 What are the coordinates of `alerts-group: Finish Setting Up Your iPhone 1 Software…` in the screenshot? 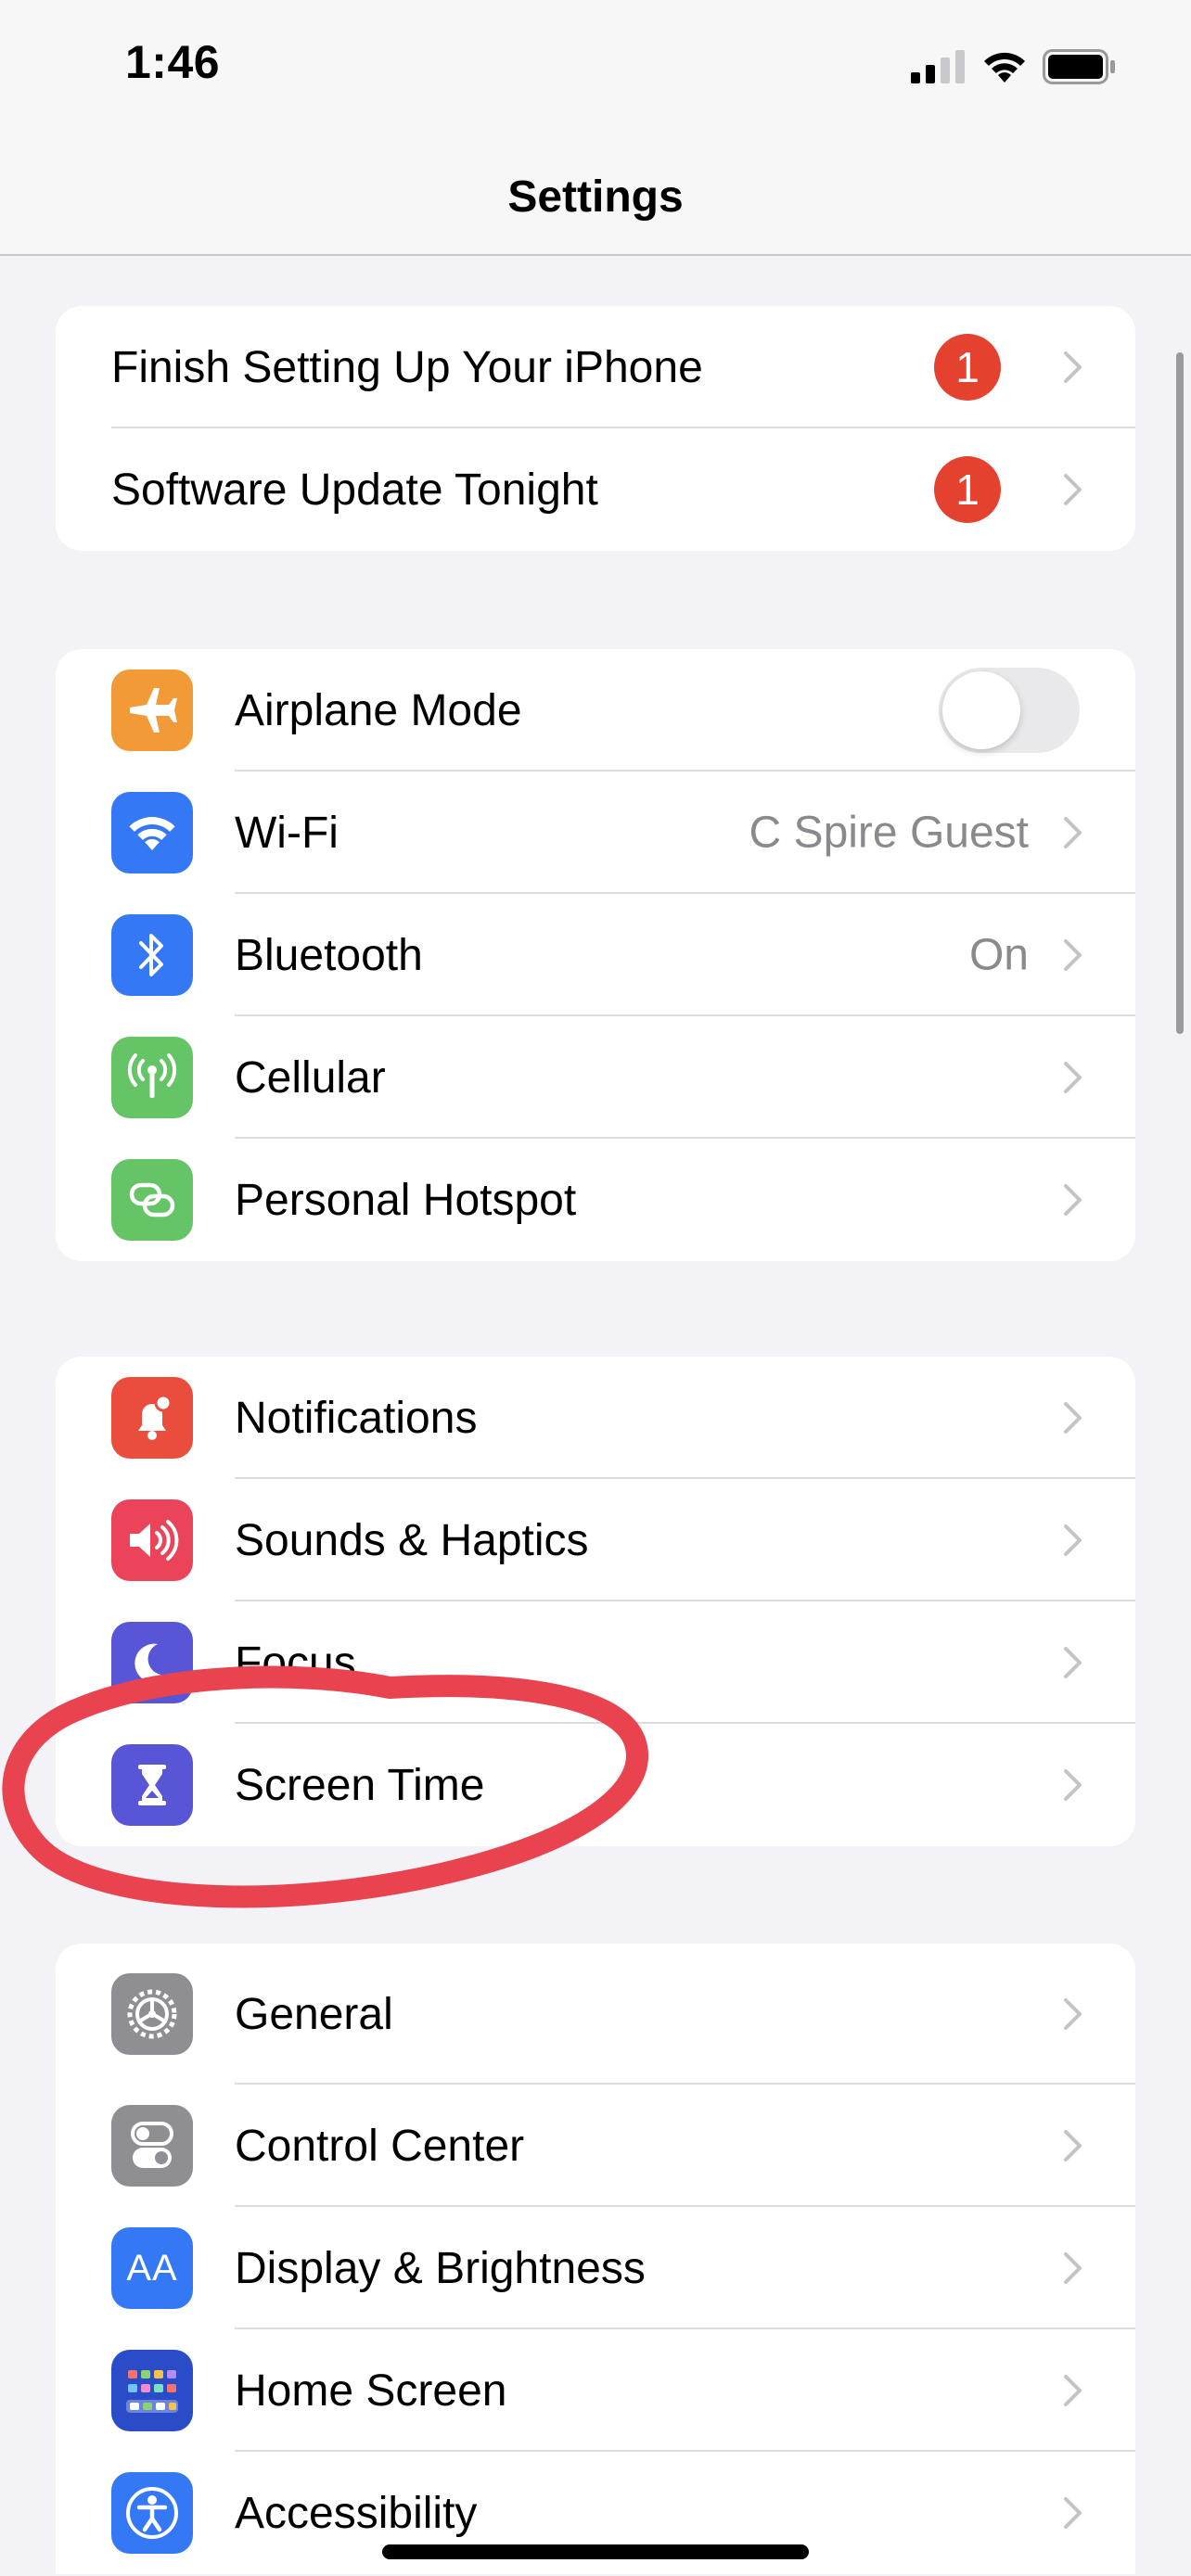 It's located at (595, 428).